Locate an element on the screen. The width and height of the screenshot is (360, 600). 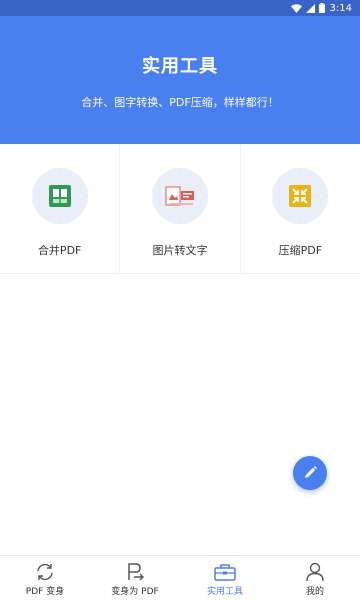
tab-label: PDF 变身 is located at coordinates (45, 592).